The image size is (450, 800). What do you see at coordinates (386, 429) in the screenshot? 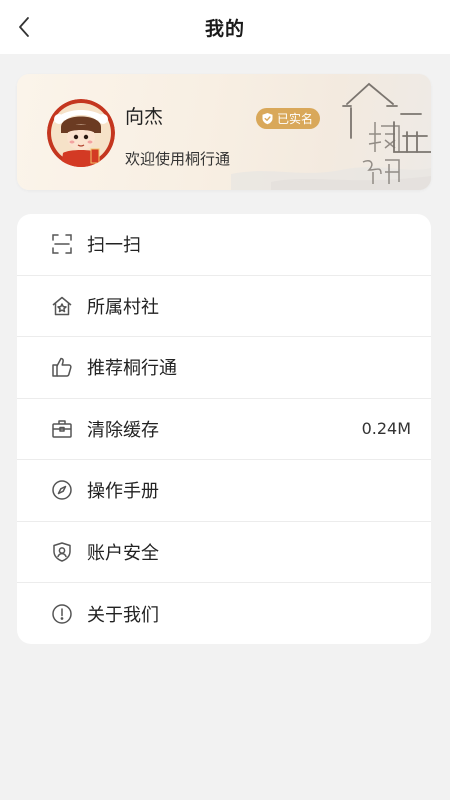
I see `cache-size-value: 0.24M` at bounding box center [386, 429].